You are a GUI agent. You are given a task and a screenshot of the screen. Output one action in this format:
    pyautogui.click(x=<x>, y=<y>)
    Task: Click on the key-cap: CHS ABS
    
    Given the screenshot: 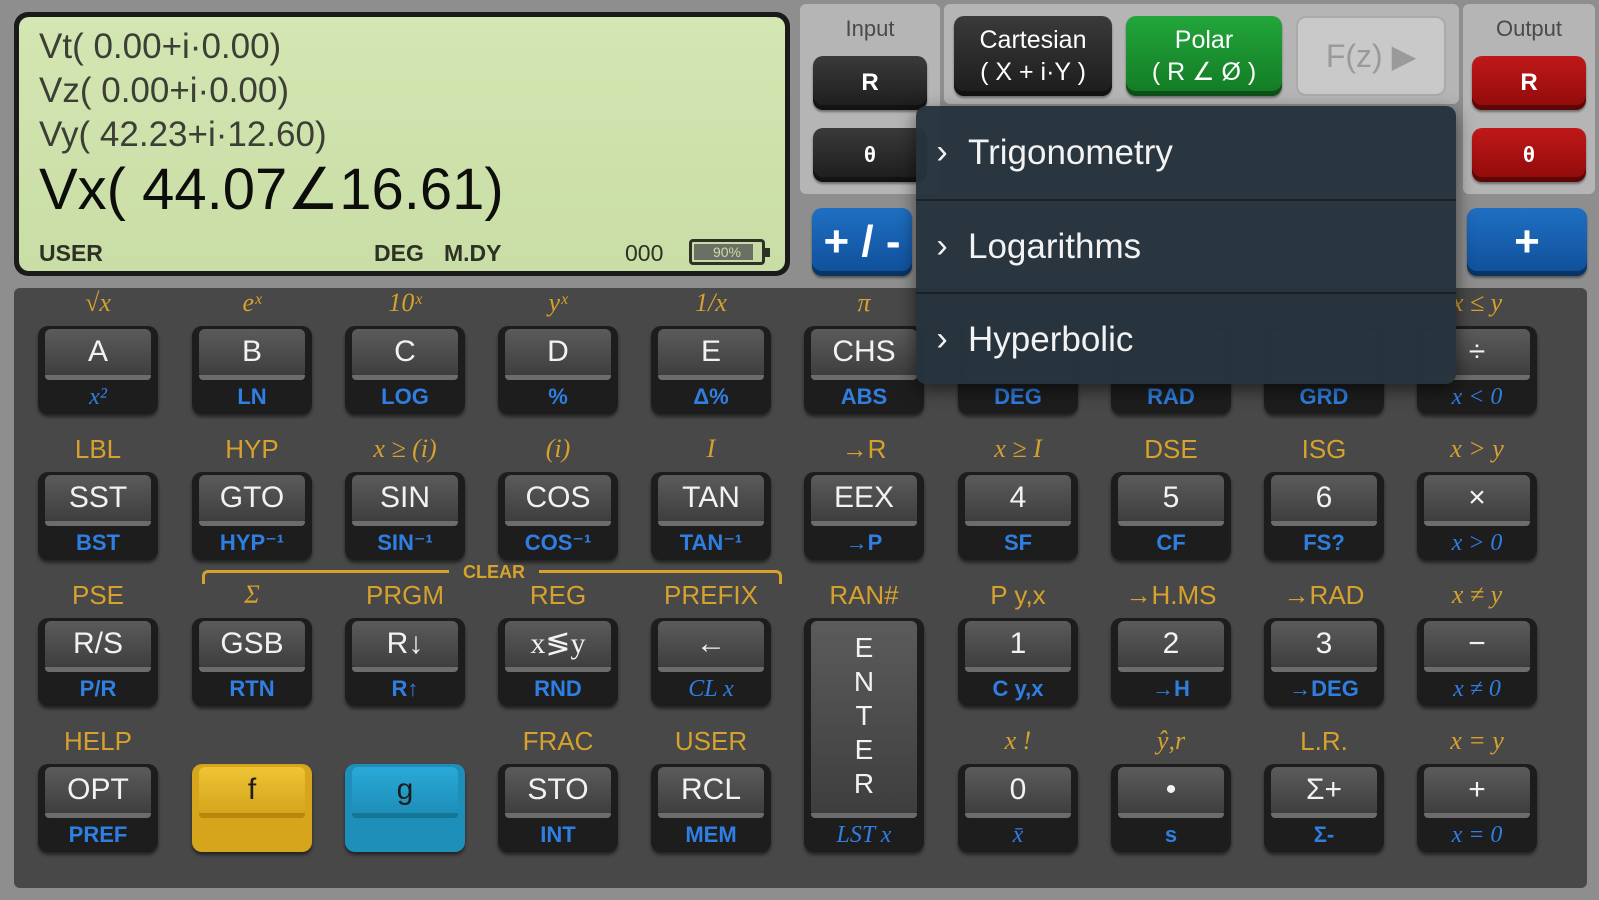 What is the action you would take?
    pyautogui.click(x=864, y=370)
    